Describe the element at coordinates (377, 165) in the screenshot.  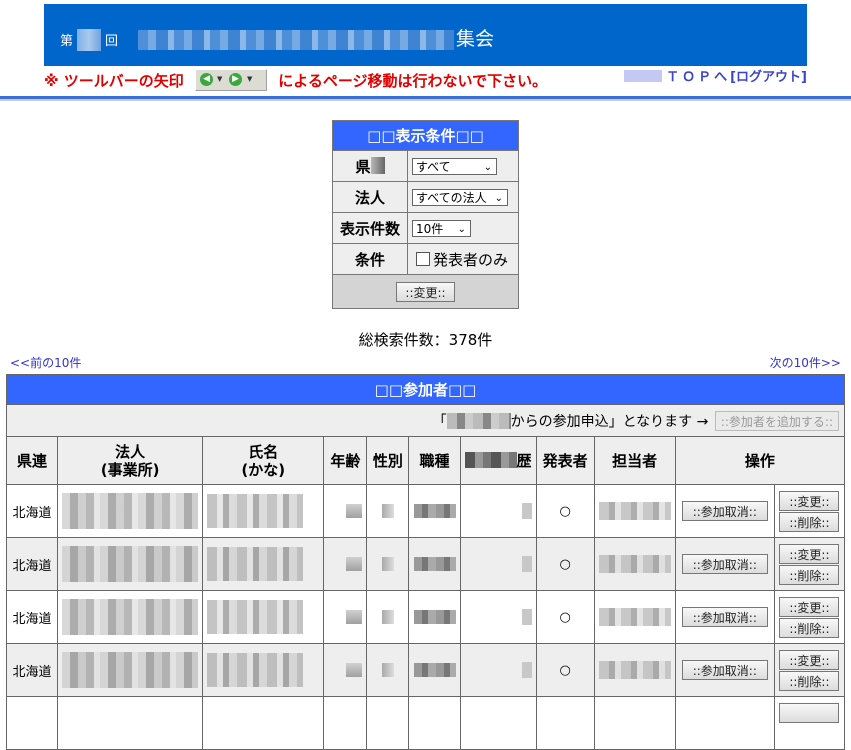
I see `redacted-label` at that location.